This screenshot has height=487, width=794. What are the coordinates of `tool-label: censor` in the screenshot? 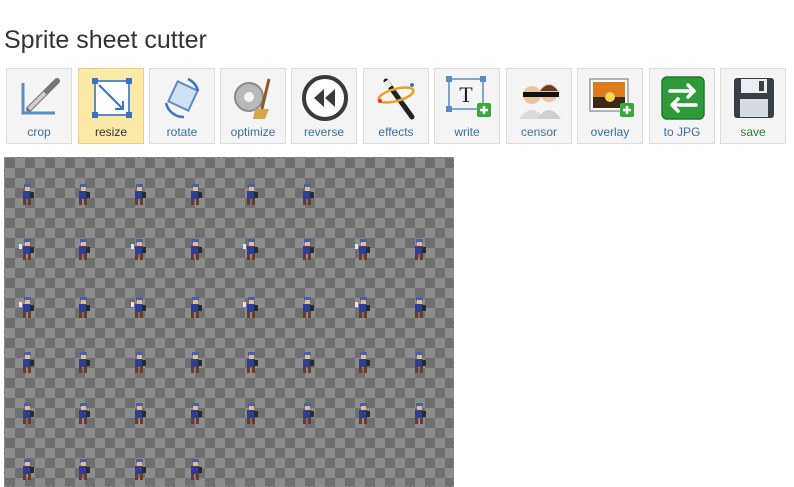 It's located at (539, 132).